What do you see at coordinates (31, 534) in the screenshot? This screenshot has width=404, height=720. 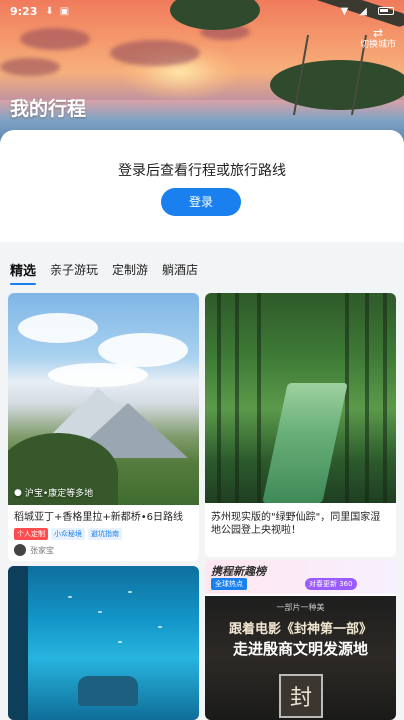 I see `badge: 个人定制` at bounding box center [31, 534].